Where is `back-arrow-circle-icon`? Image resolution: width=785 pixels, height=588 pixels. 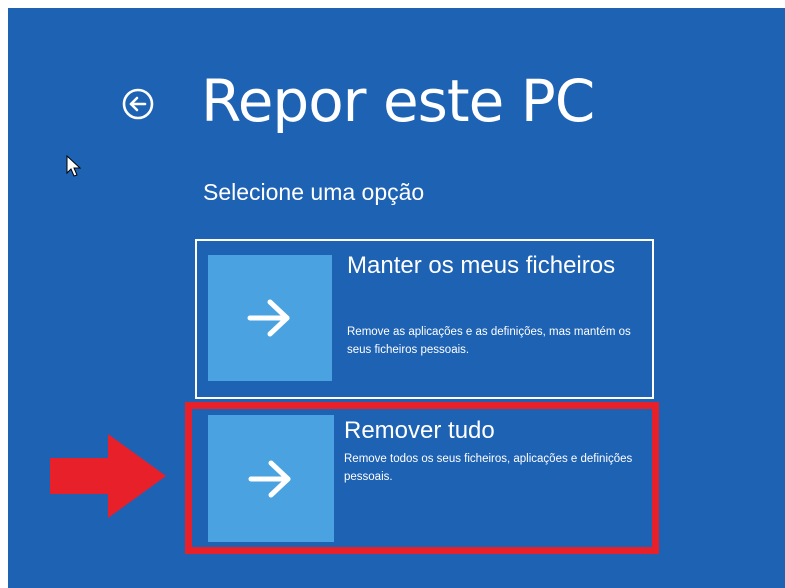 back-arrow-circle-icon is located at coordinates (138, 104).